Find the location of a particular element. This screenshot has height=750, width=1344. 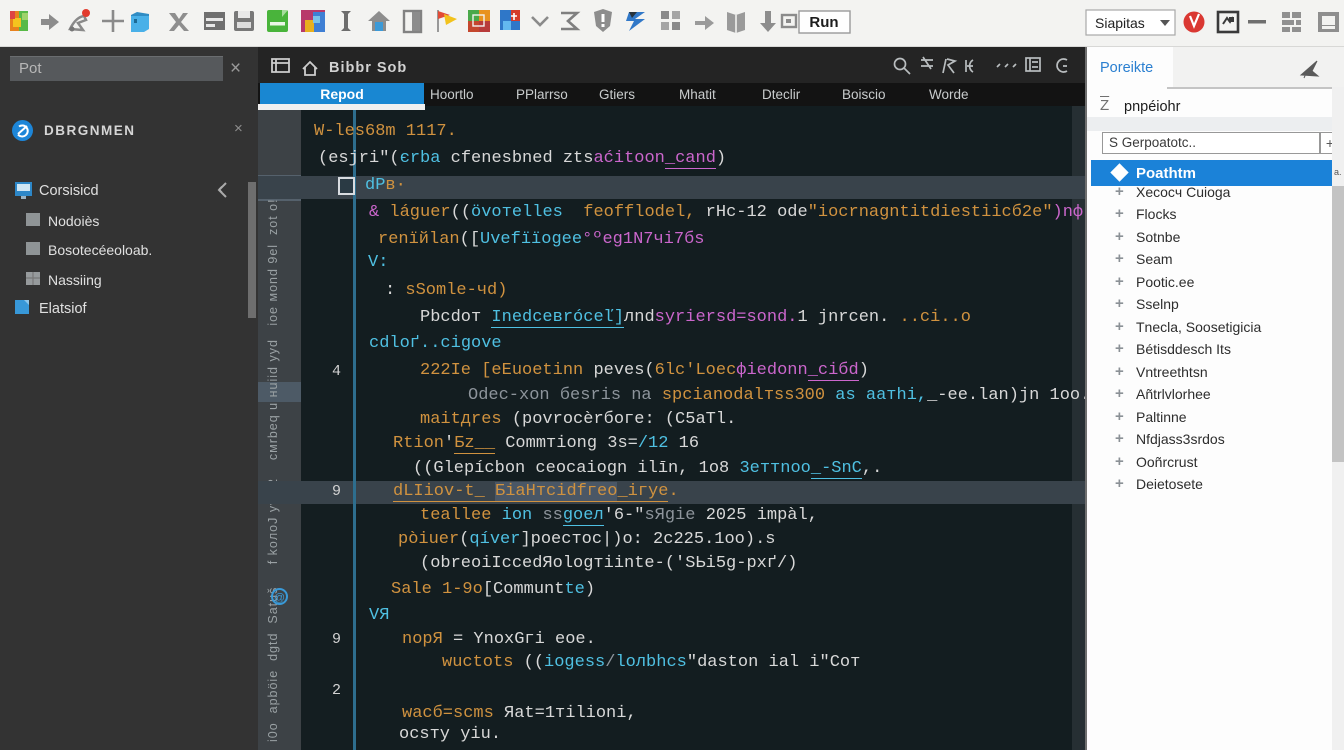

svg-text: Bibbr Sob is located at coordinates (368, 68).